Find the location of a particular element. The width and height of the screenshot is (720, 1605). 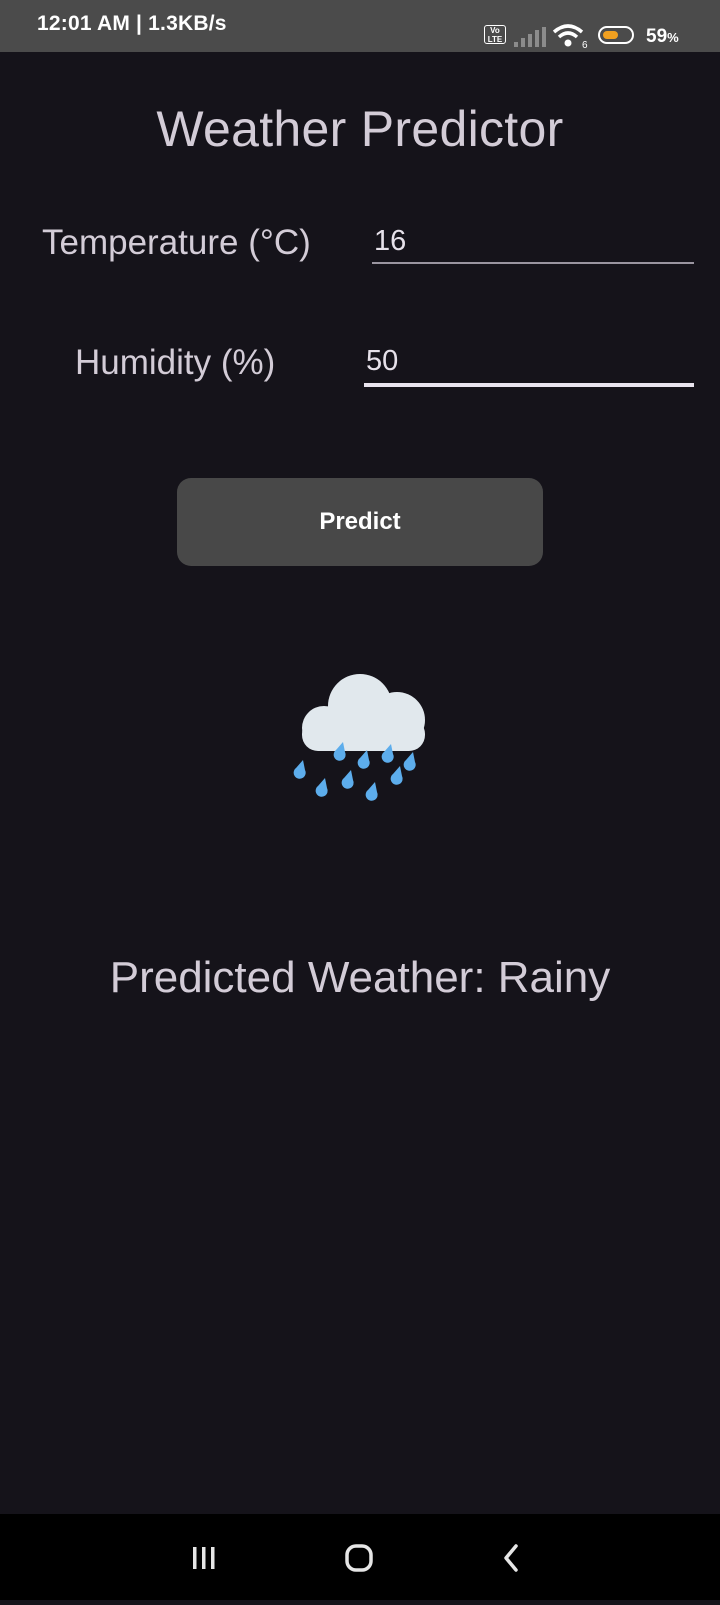

back-button is located at coordinates (514, 1557).